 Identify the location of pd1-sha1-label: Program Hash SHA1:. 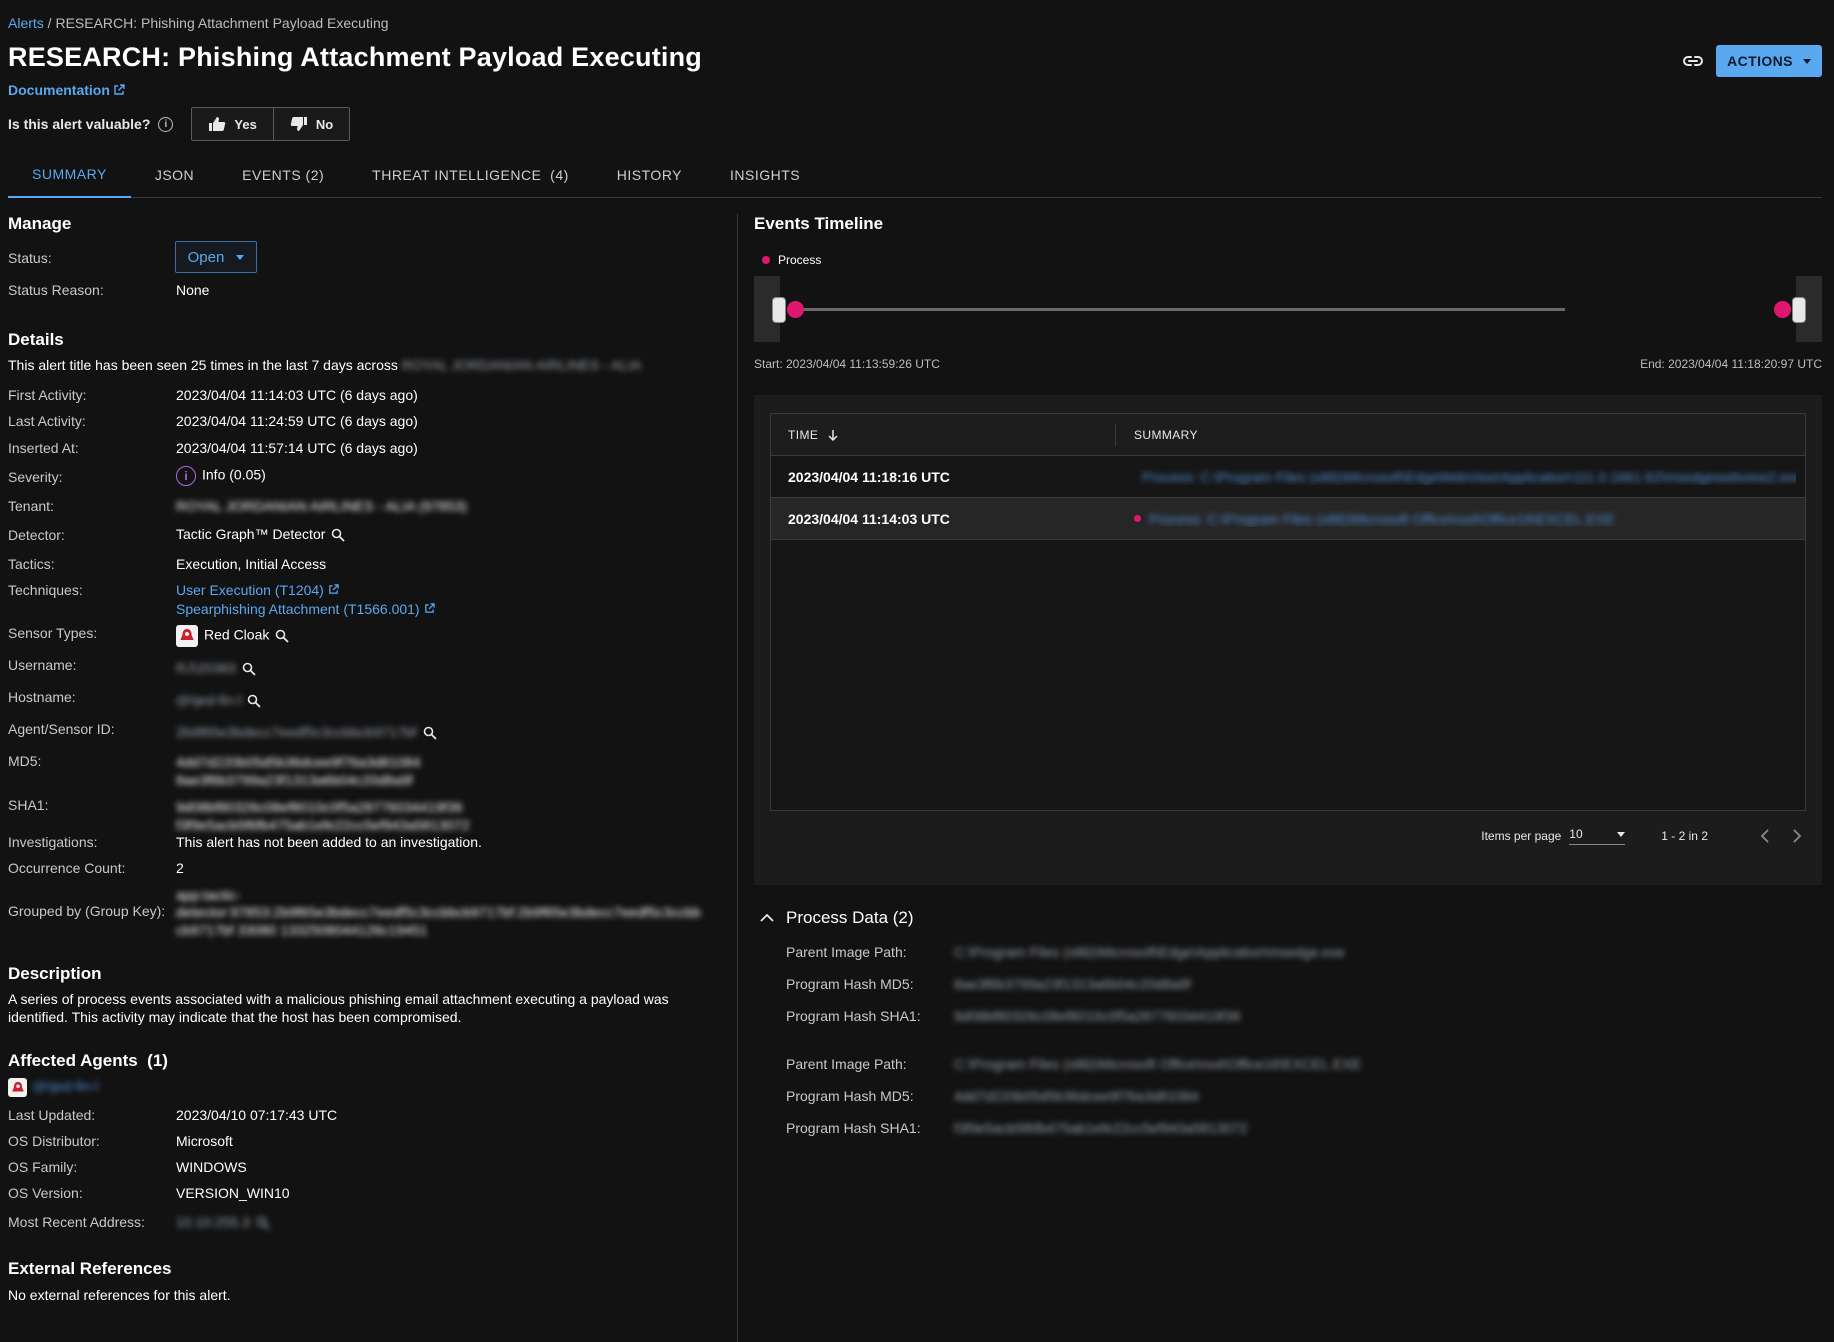
(853, 1016).